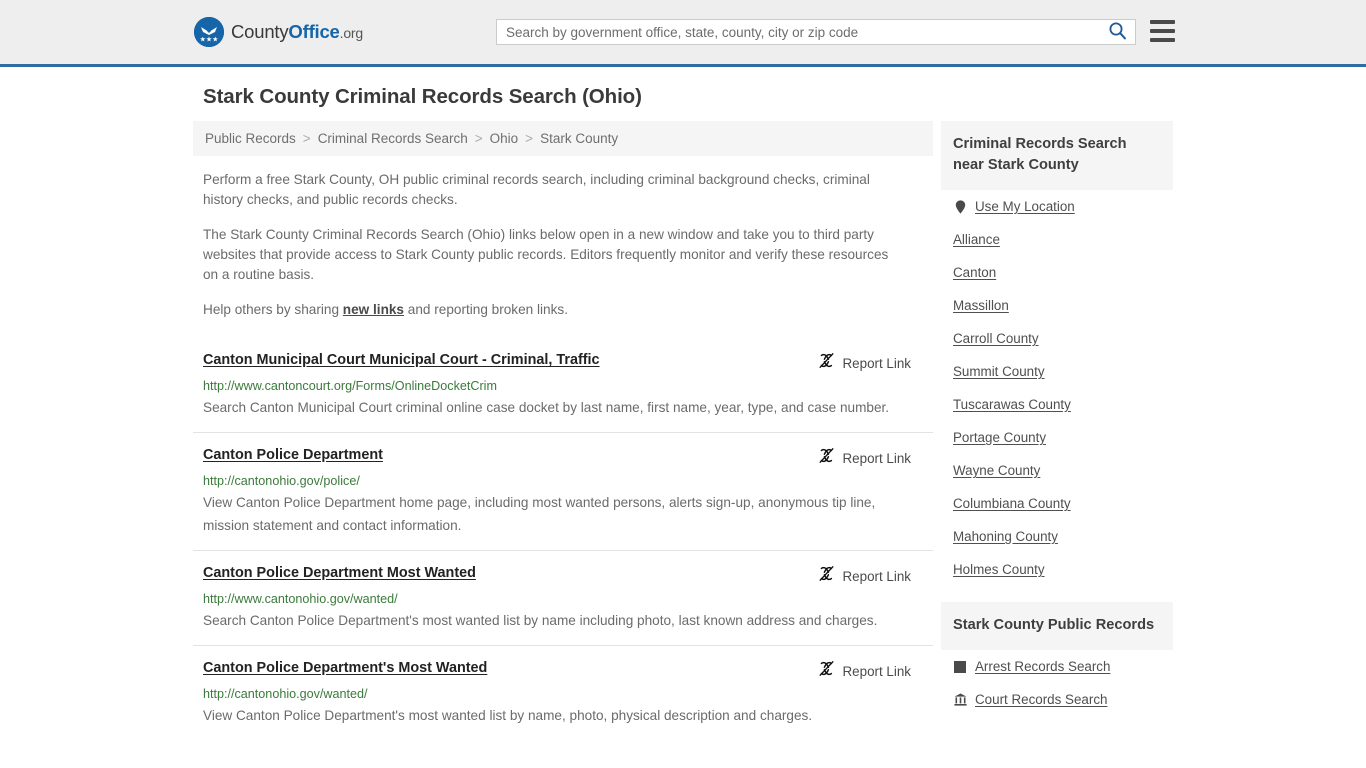 This screenshot has height=768, width=1366. What do you see at coordinates (1012, 404) in the screenshot?
I see `sidebar-item-label: Tuscarawas County` at bounding box center [1012, 404].